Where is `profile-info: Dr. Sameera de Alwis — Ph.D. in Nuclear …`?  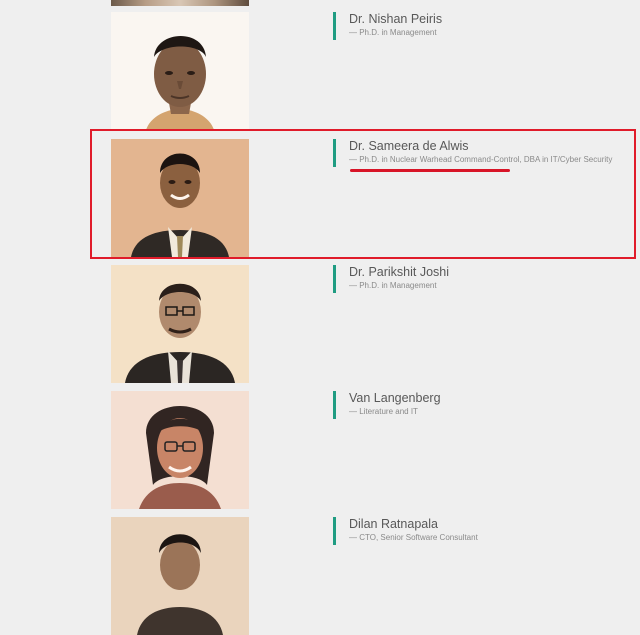
profile-info: Dr. Sameera de Alwis — Ph.D. in Nuclear … is located at coordinates (472, 153).